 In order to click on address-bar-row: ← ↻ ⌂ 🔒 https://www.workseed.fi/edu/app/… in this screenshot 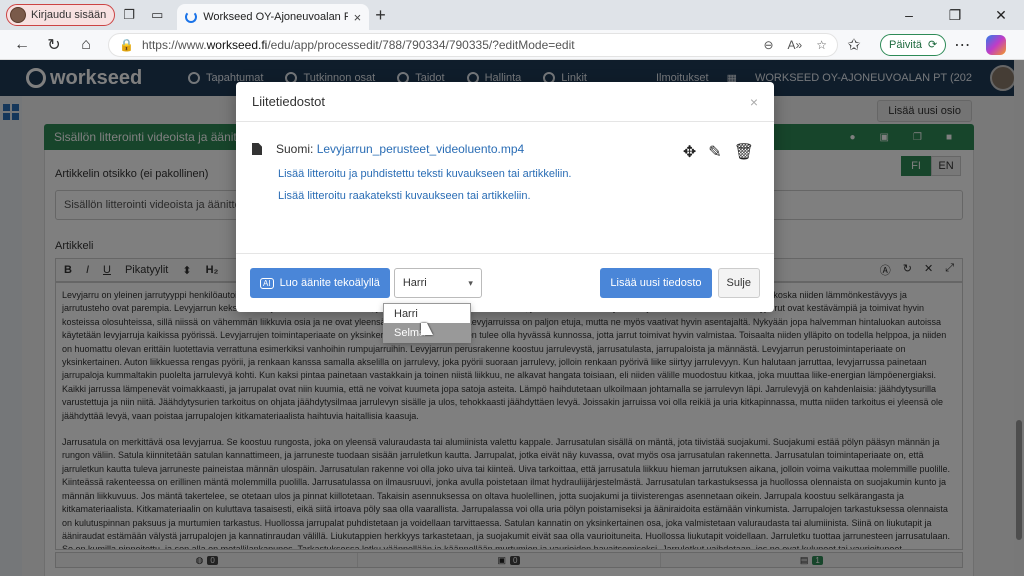, I will do `click(512, 45)`.